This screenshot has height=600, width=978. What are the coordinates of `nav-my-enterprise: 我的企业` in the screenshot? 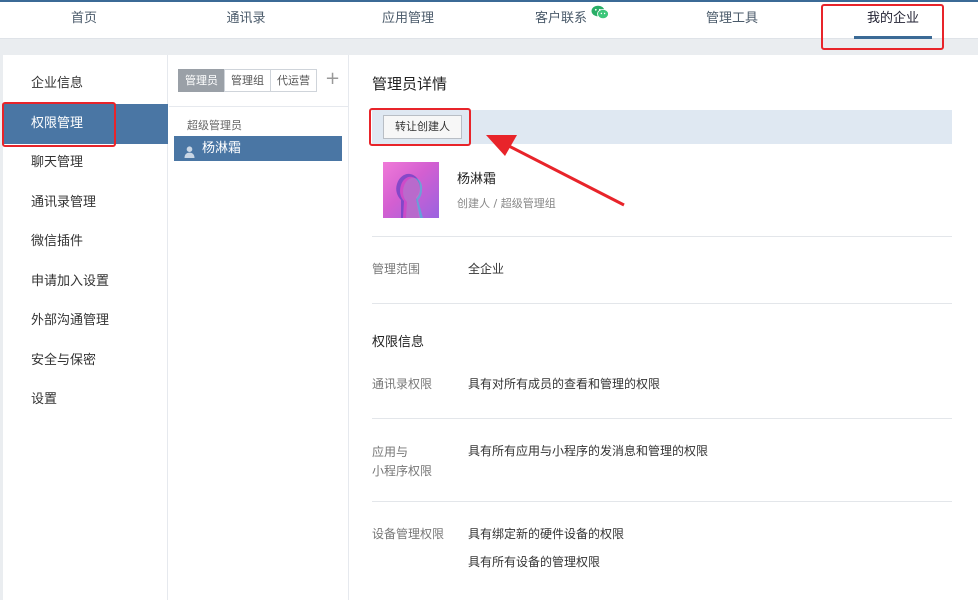 It's located at (893, 20).